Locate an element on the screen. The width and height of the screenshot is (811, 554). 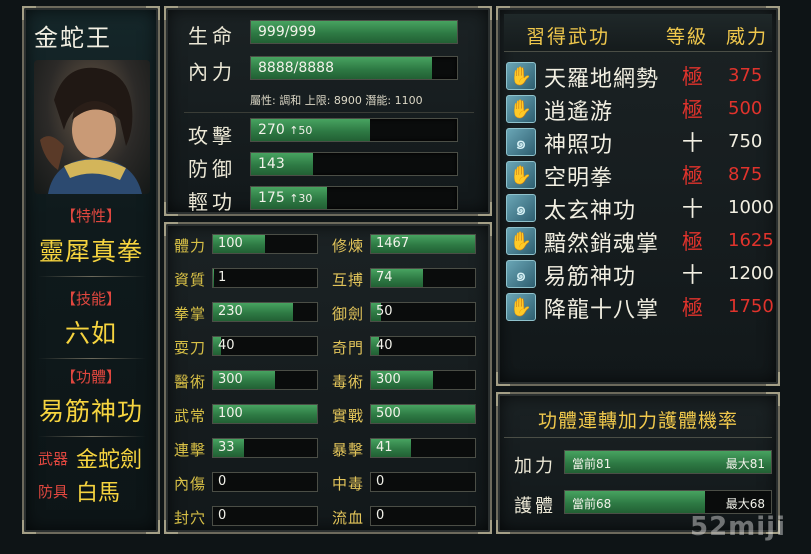
skill-row: ๑ 太玄神功 十 1000 is located at coordinates (639, 208).